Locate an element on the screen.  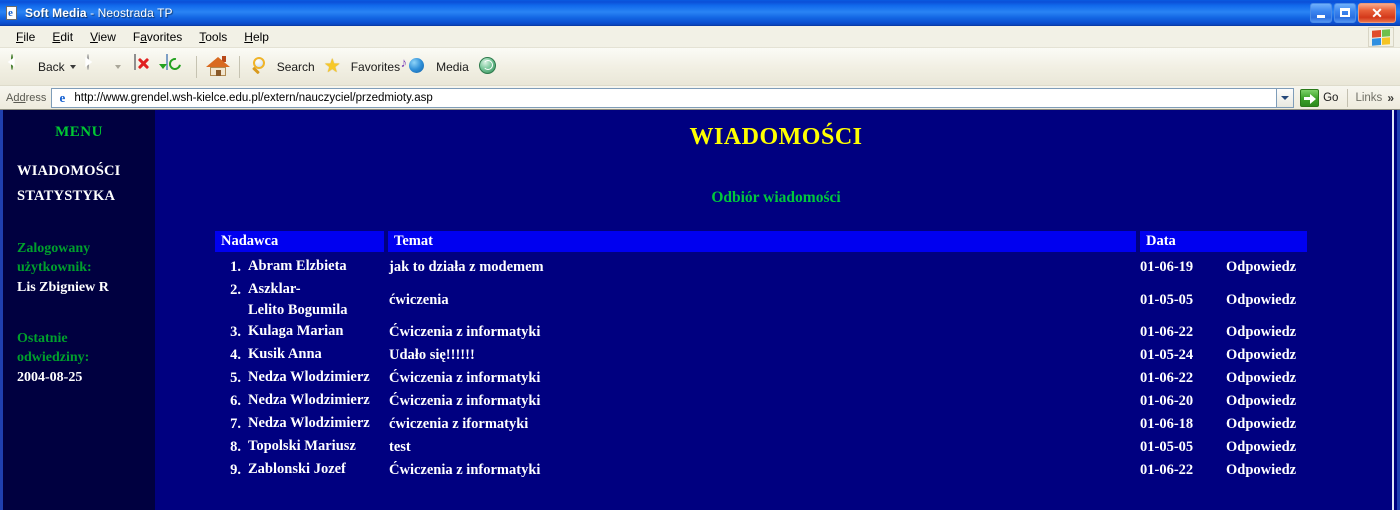
sender-name: Kulaga Marian is located at coordinates (295, 332).